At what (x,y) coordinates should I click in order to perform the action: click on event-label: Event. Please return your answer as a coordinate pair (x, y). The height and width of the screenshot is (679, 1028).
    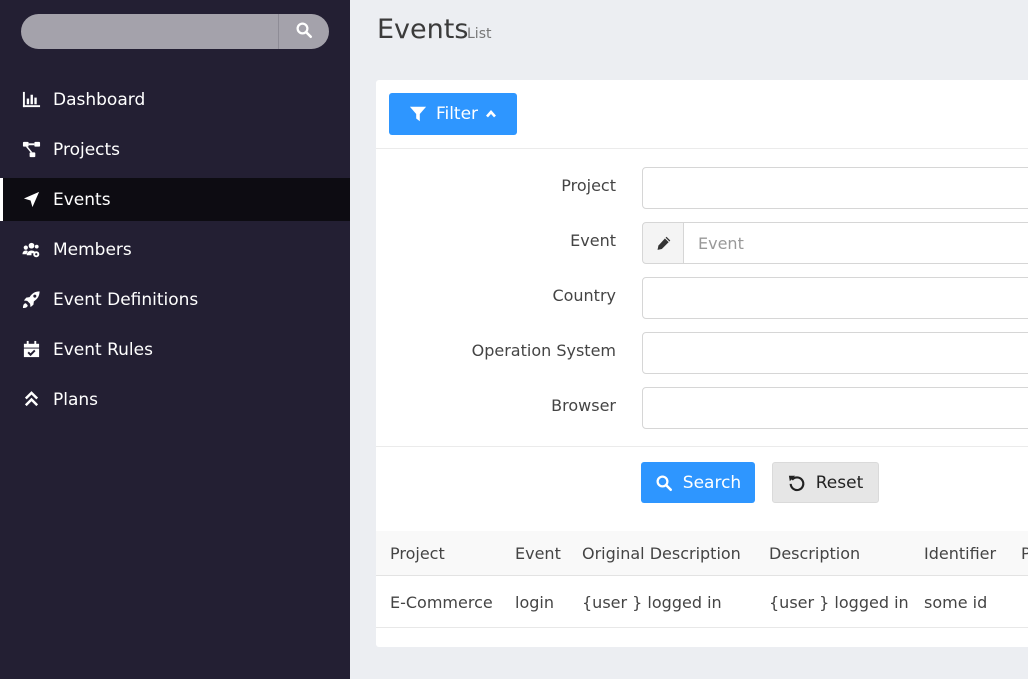
    Looking at the image, I should click on (593, 240).